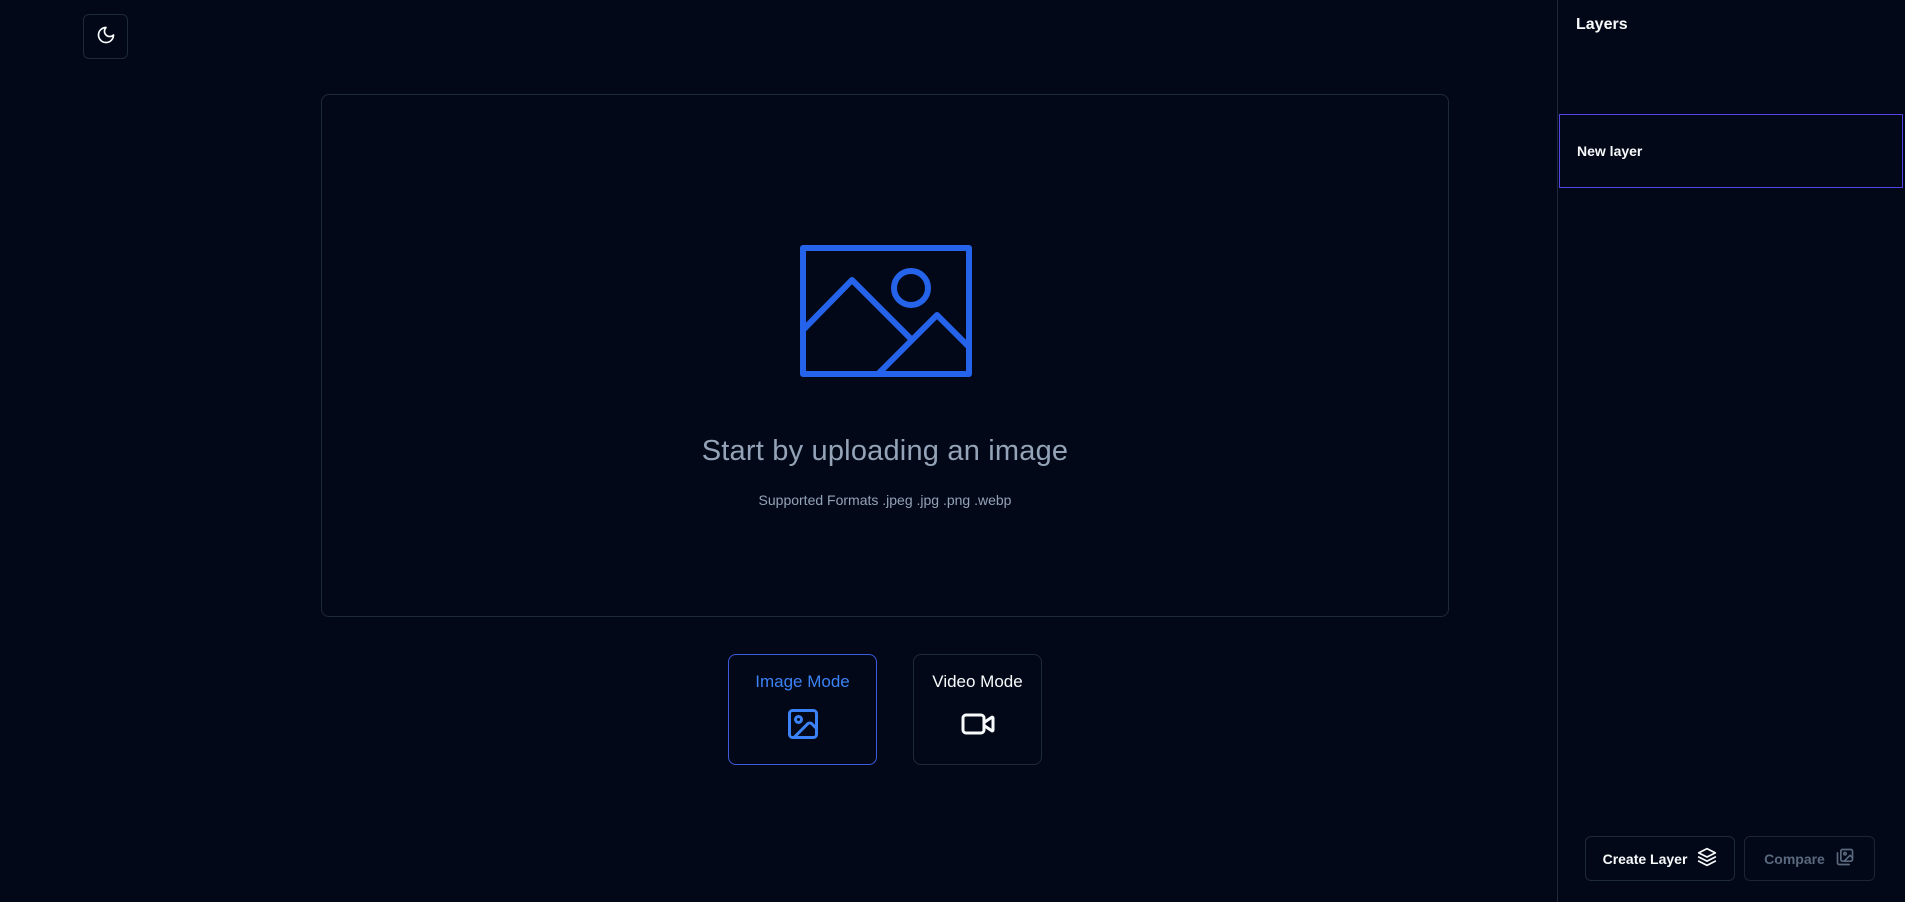  I want to click on moon-icon, so click(106, 36).